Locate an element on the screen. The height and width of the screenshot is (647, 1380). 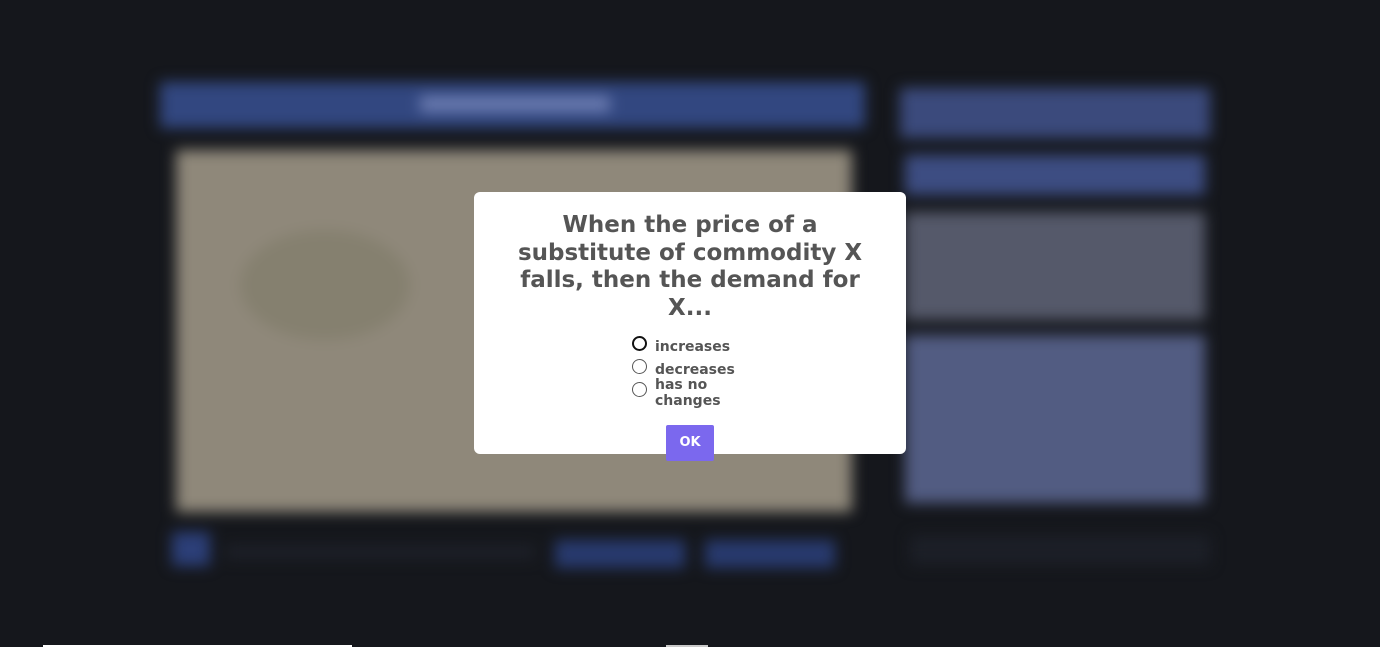
blurred-sidebar-header is located at coordinates (1055, 113).